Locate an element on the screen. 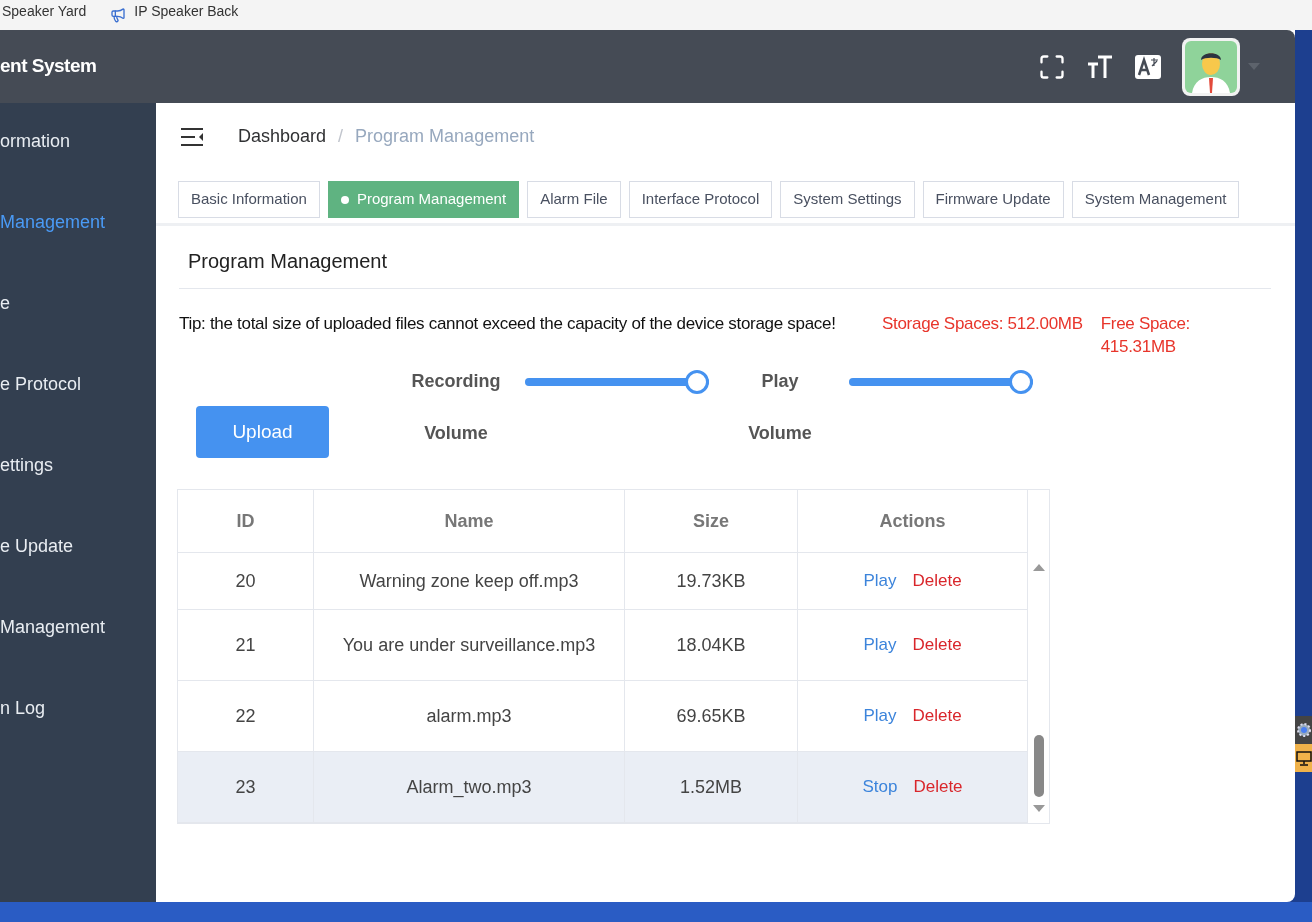 The image size is (1312, 922). tab: Interface Protocol is located at coordinates (700, 199).